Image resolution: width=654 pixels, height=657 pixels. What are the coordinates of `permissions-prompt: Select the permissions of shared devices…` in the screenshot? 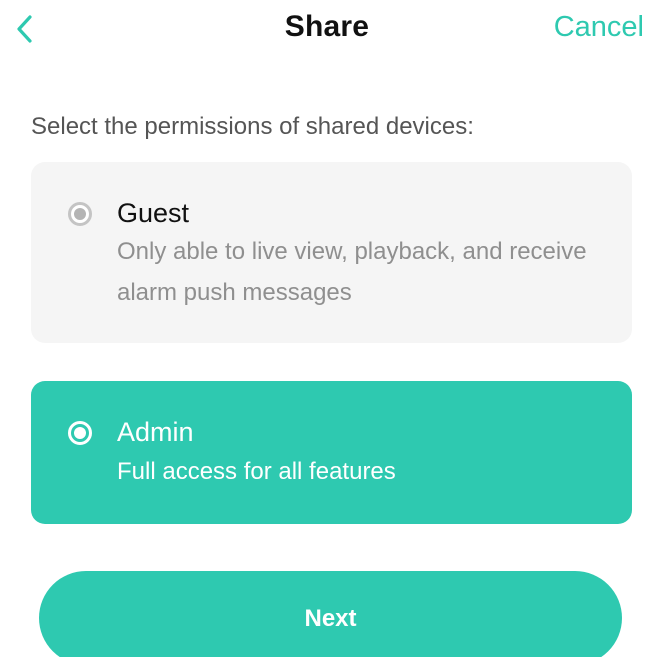 It's located at (252, 126).